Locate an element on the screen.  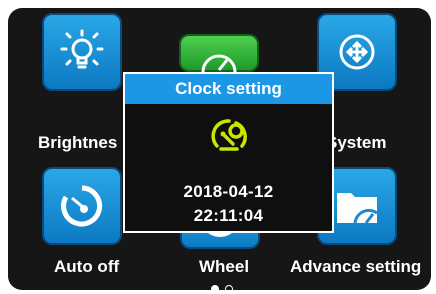
advance-setting-label: Advance setting is located at coordinates (356, 266).